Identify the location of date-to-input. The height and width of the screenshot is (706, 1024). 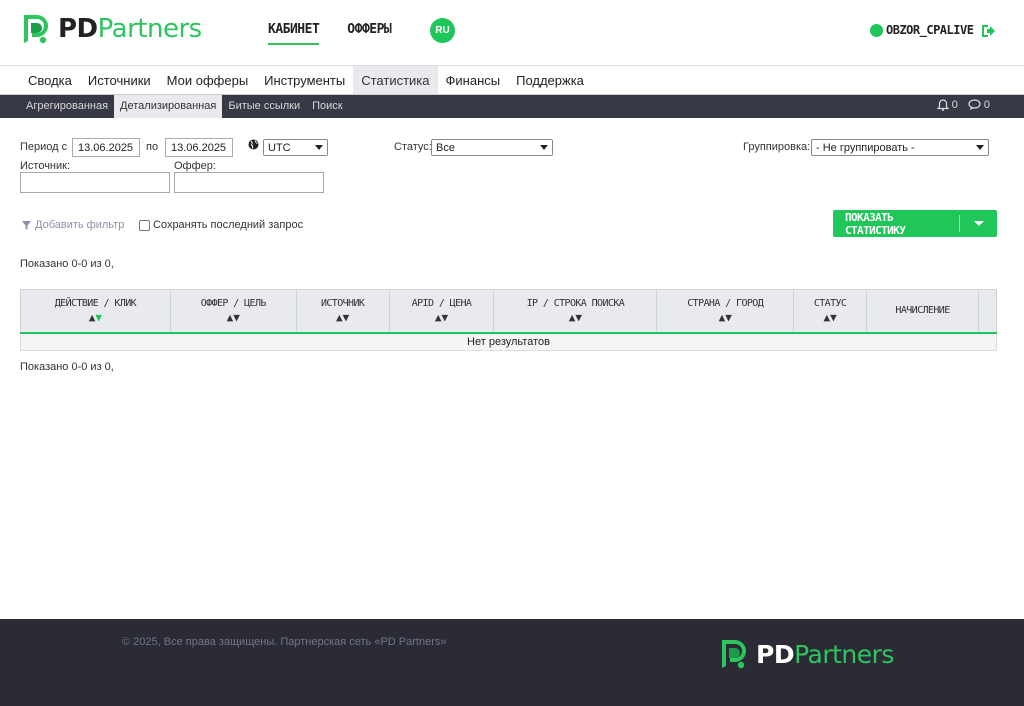
(199, 147).